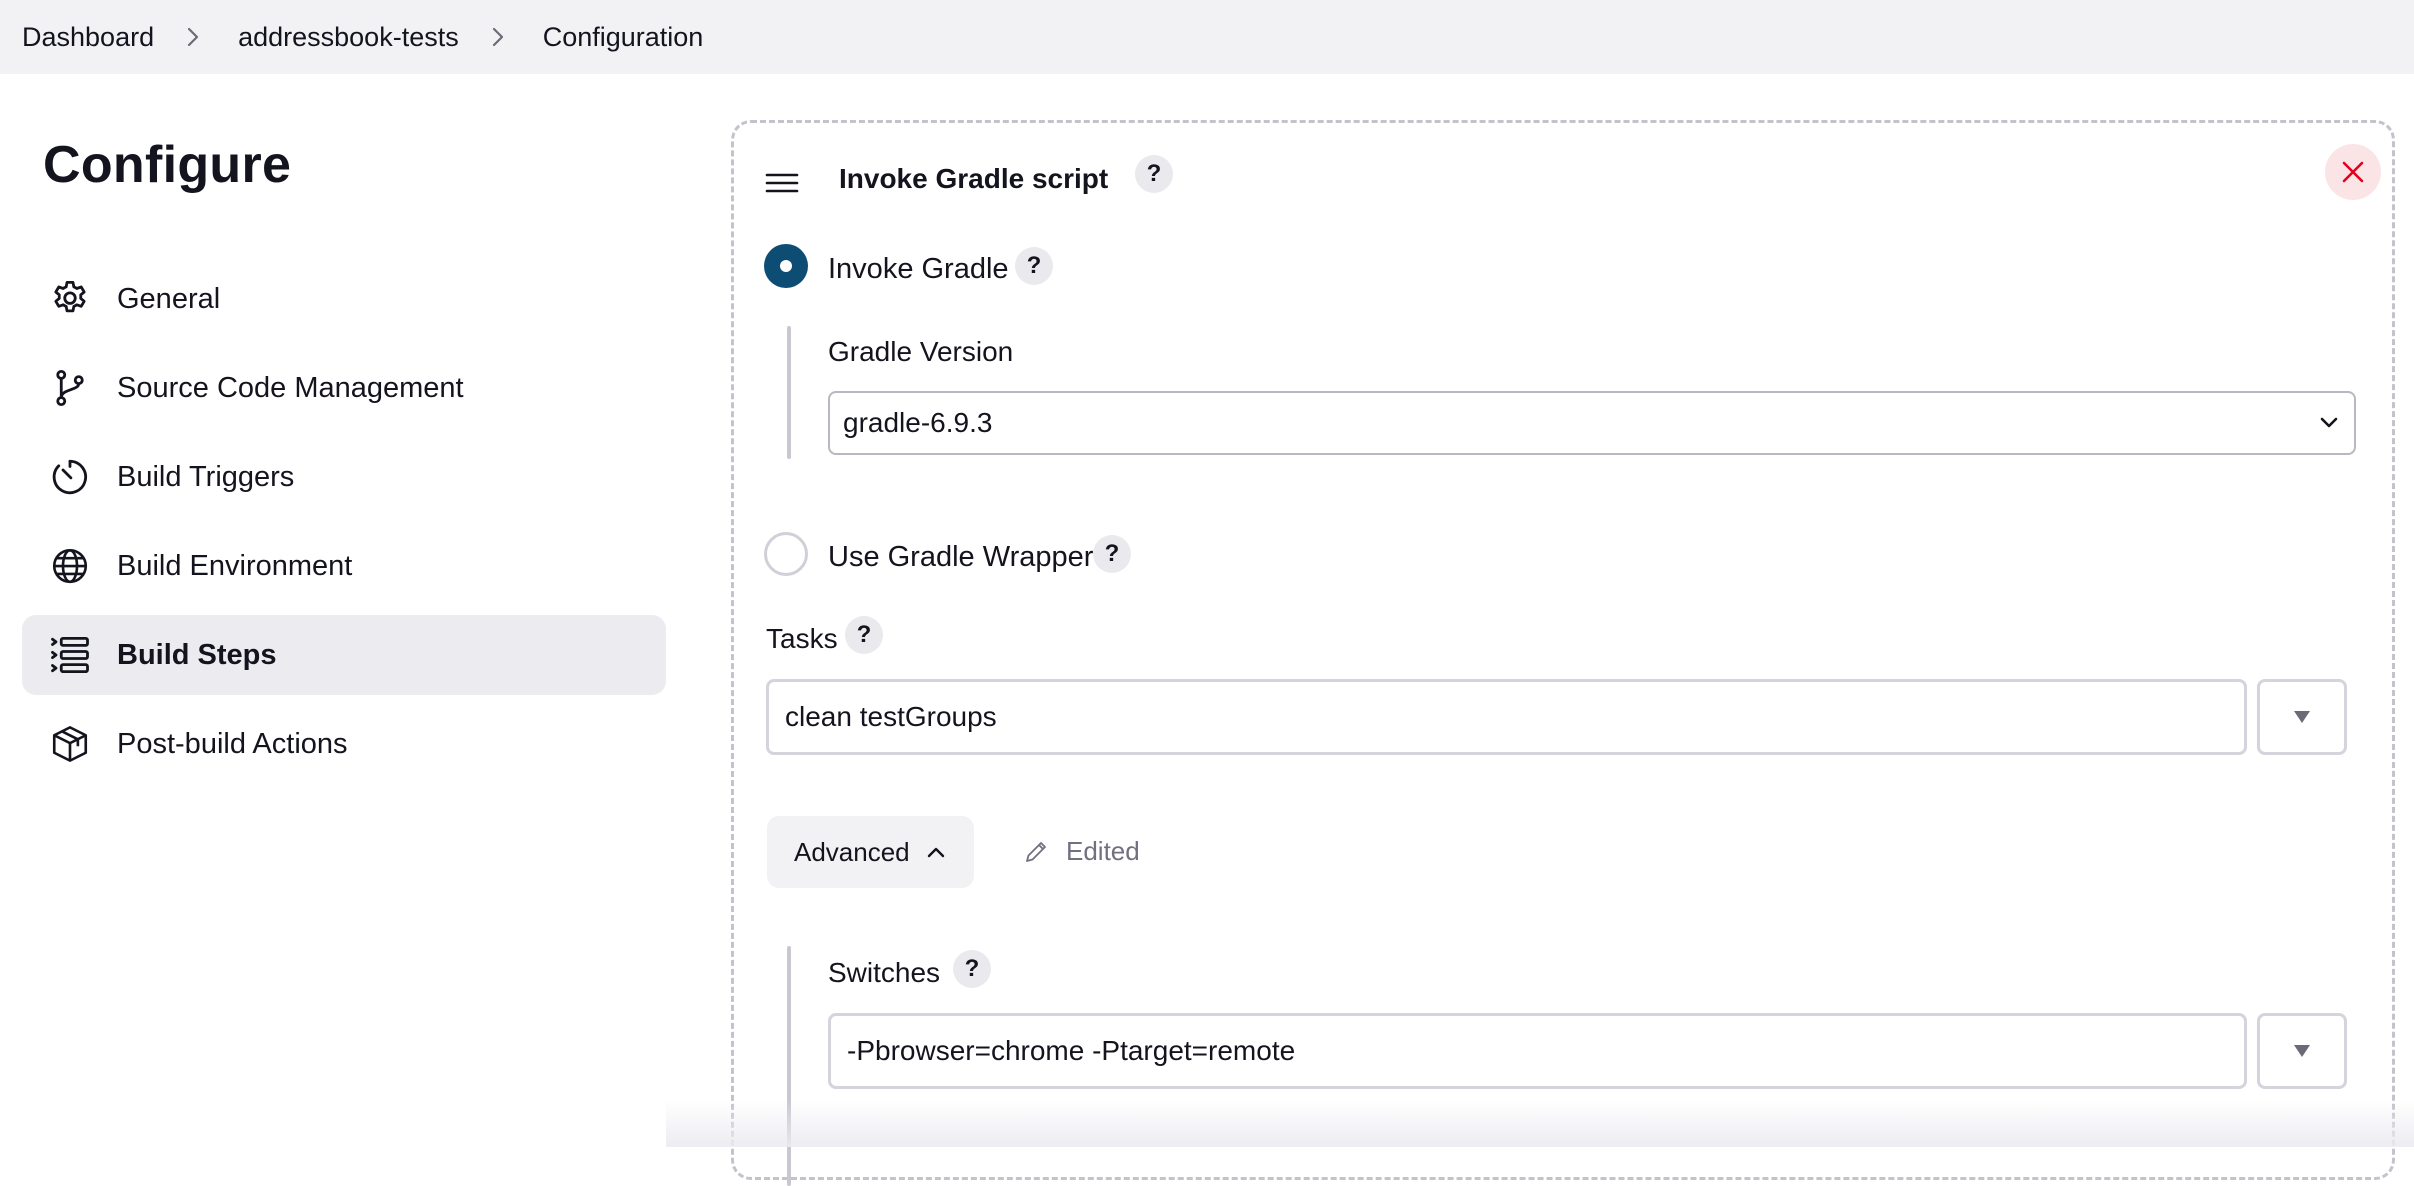 This screenshot has width=2414, height=1186. I want to click on timer-icon, so click(70, 477).